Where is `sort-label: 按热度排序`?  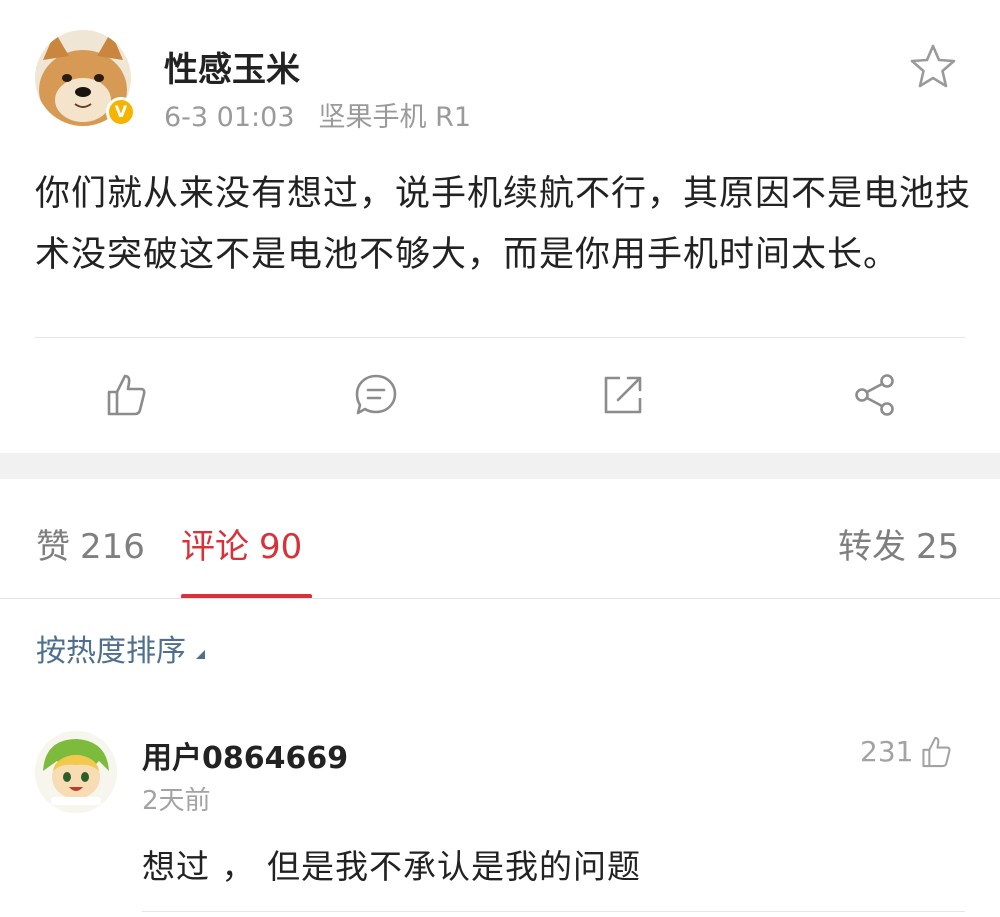 sort-label: 按热度排序 is located at coordinates (111, 651).